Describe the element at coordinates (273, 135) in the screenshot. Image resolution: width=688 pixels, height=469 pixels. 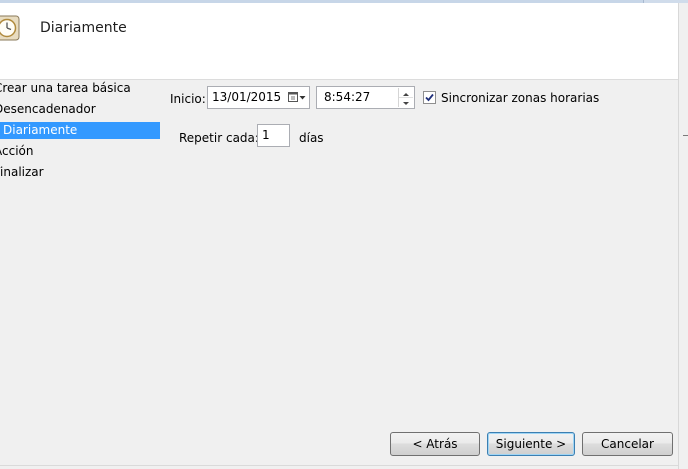
I see `repeat-every-input: 1` at that location.